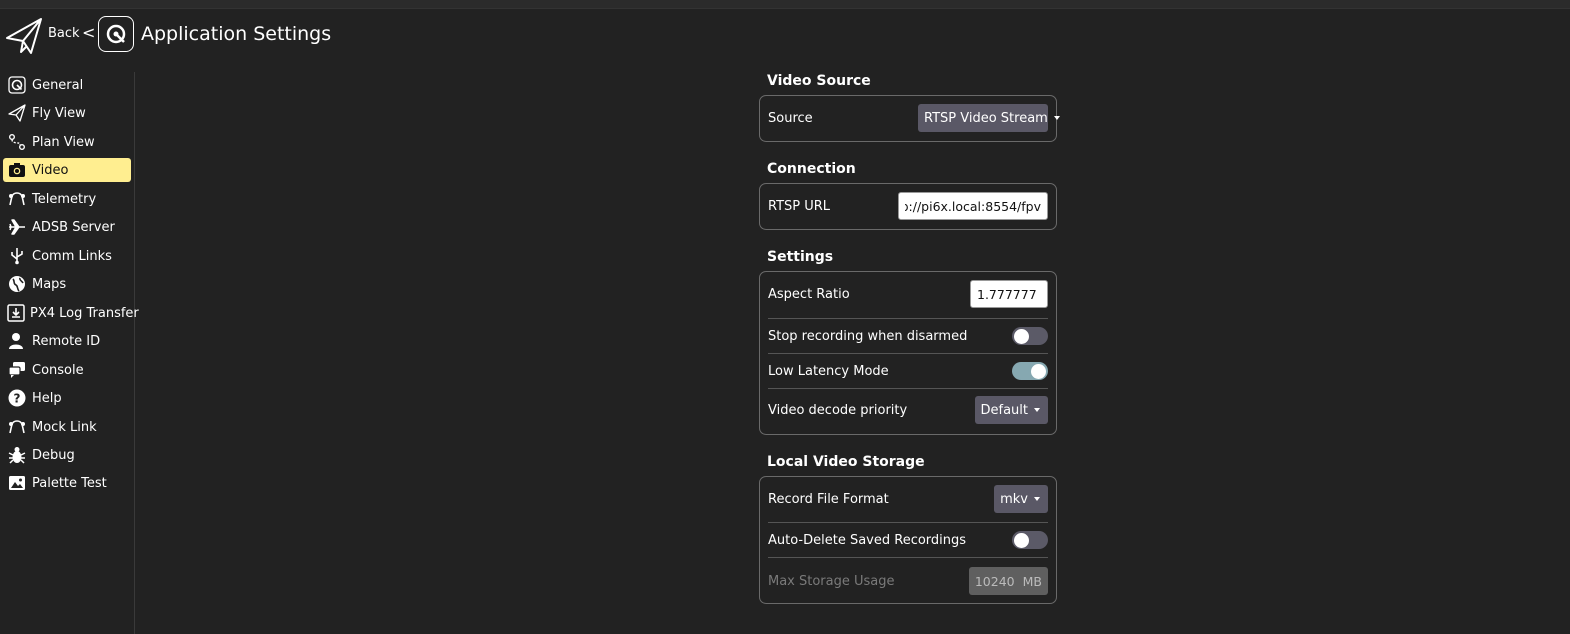  Describe the element at coordinates (84, 313) in the screenshot. I see `sidebar-item-label: PX4 Log Transfer` at that location.